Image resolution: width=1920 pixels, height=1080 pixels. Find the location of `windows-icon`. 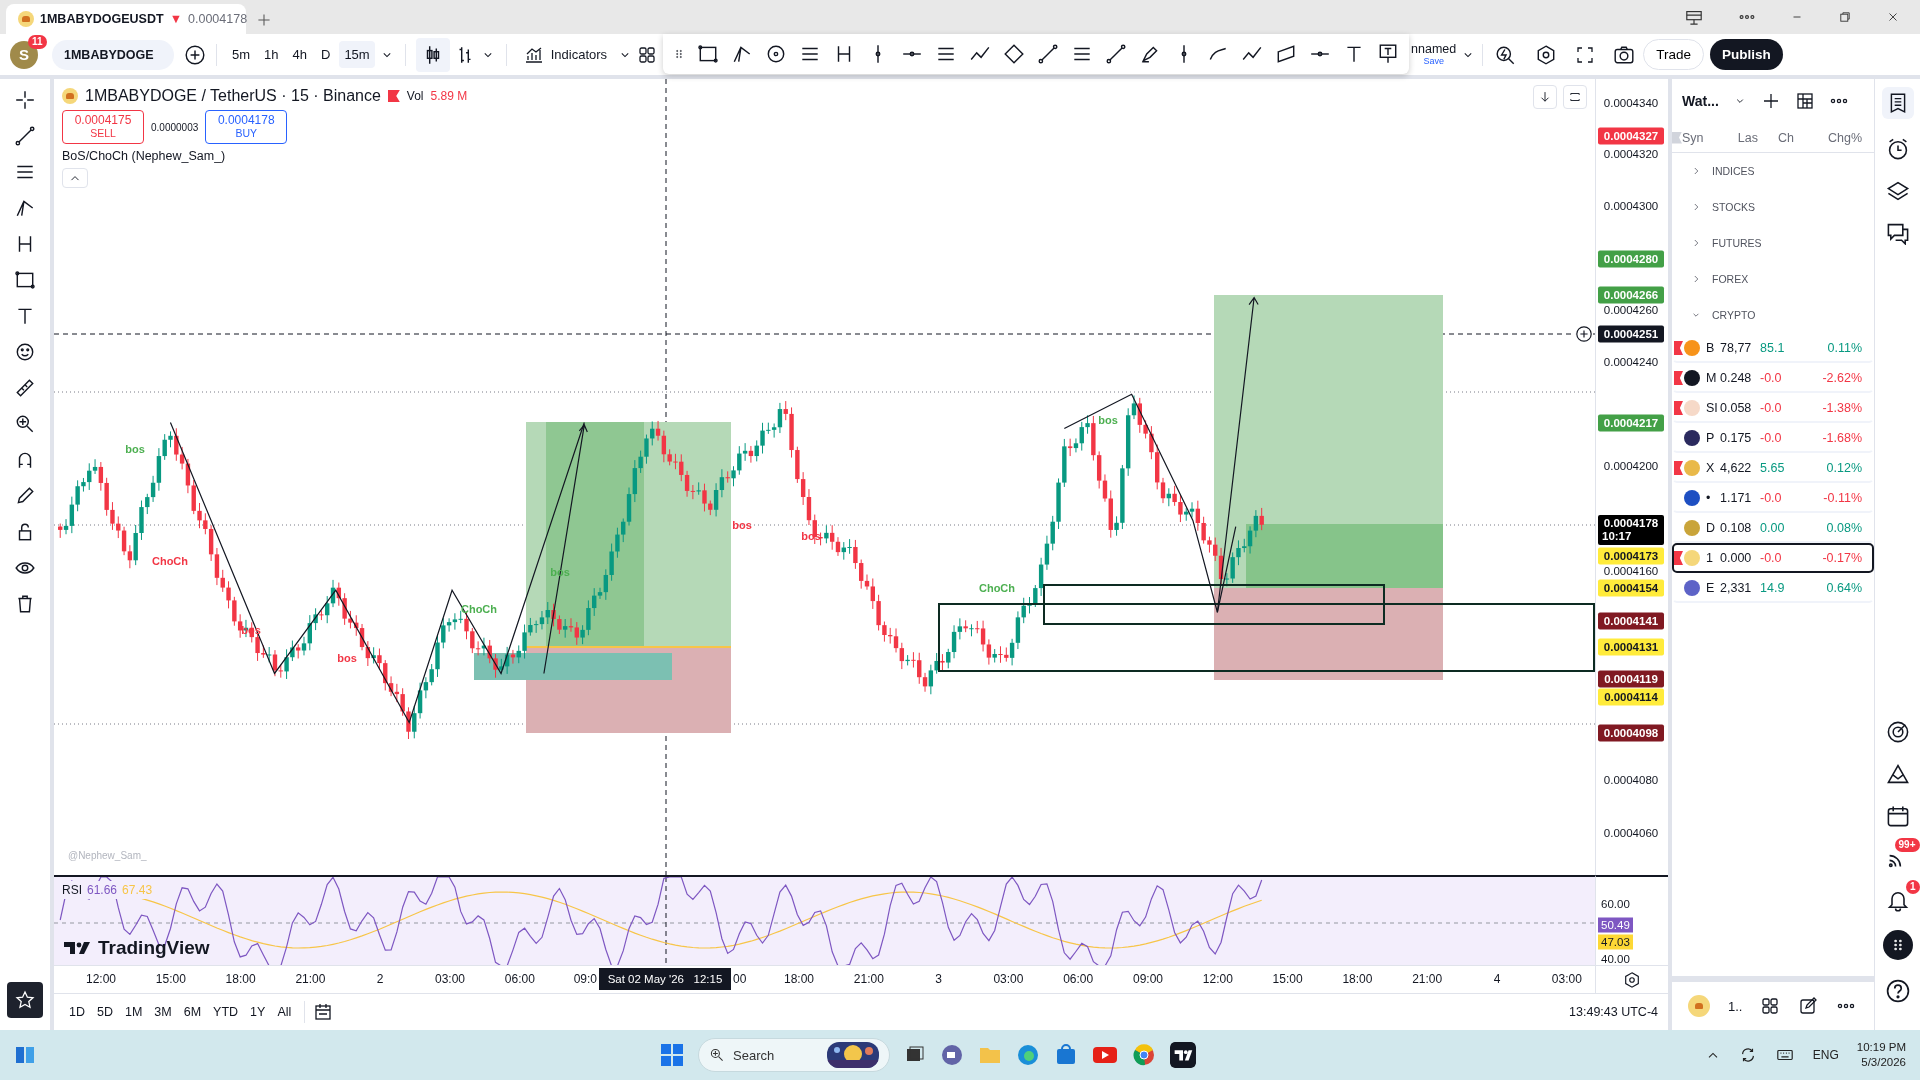

windows-icon is located at coordinates (672, 1055).